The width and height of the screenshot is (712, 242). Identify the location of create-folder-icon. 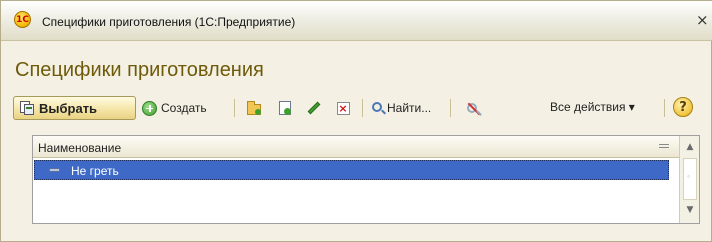
(254, 108).